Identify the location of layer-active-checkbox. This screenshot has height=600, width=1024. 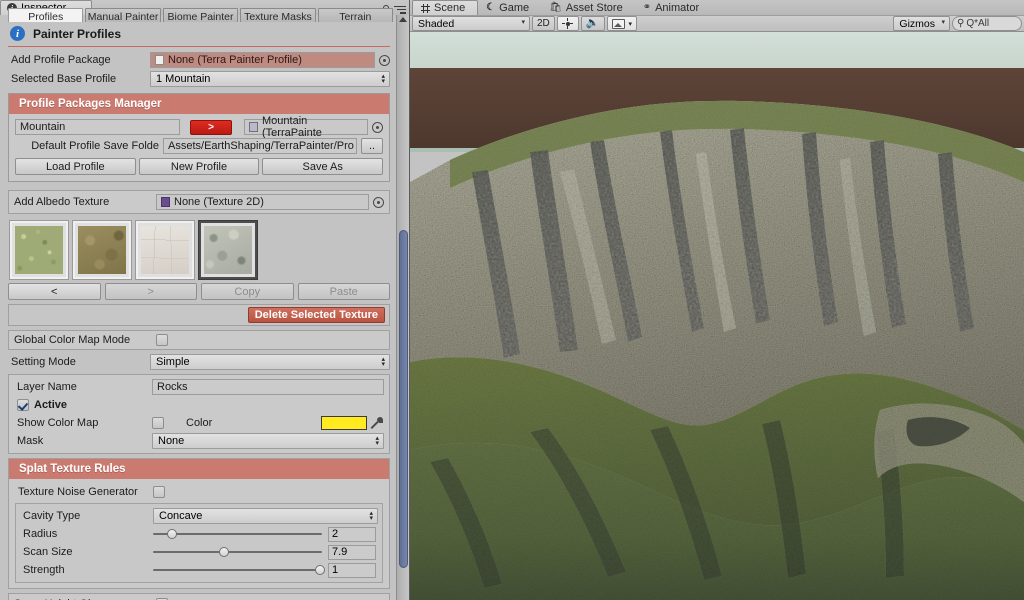
(23, 405).